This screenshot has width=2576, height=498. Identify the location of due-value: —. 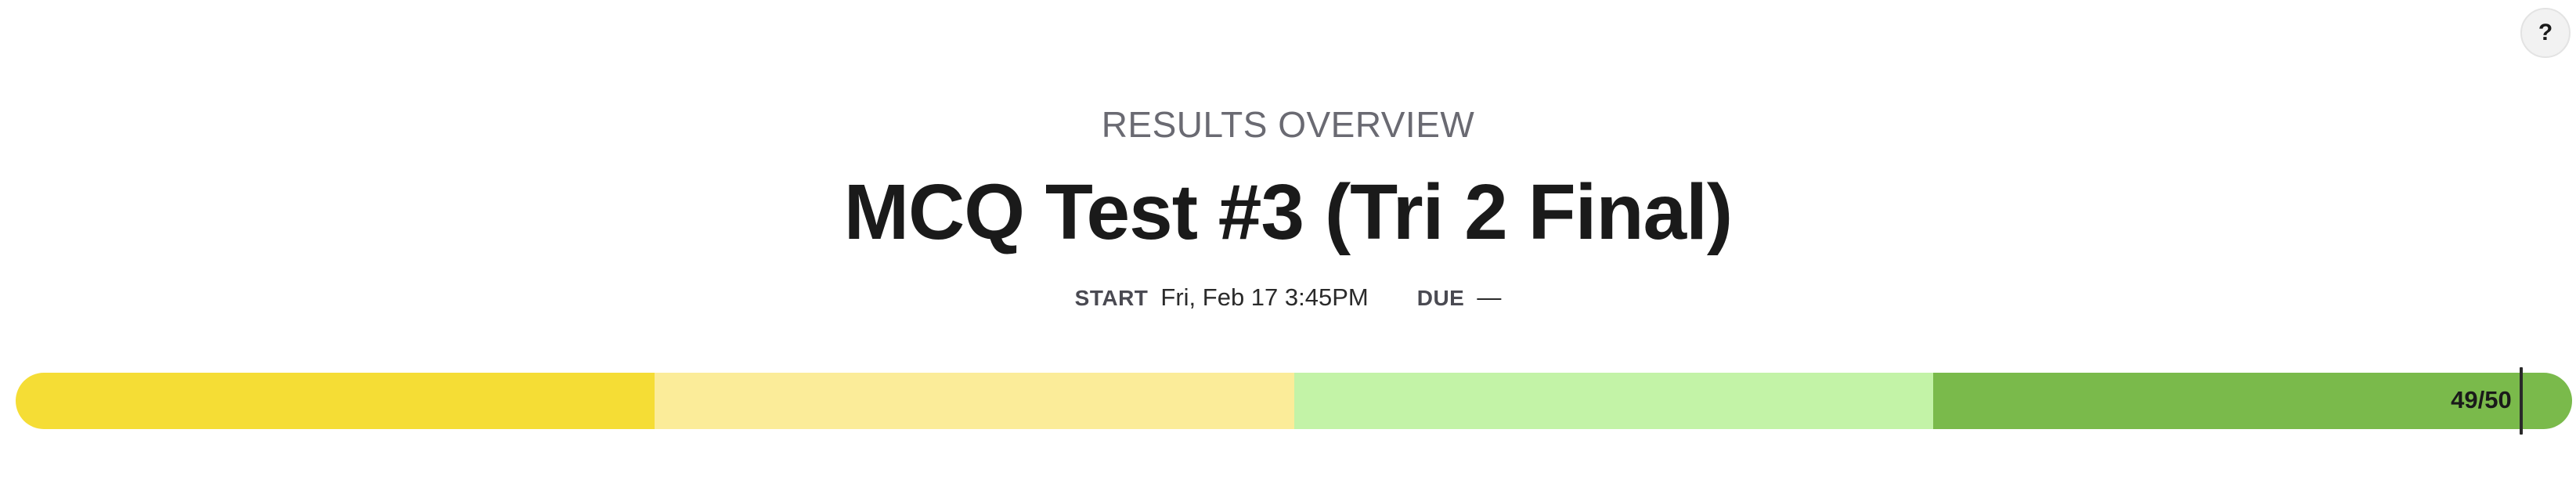
(1490, 297).